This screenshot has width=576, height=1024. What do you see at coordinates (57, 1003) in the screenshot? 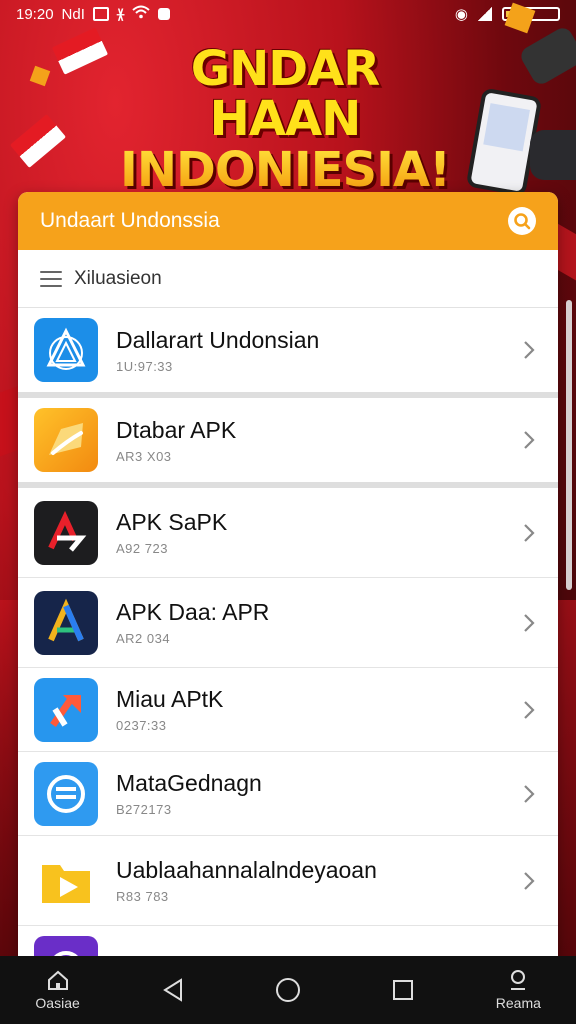
I see `home-nav-label: Oasiae` at bounding box center [57, 1003].